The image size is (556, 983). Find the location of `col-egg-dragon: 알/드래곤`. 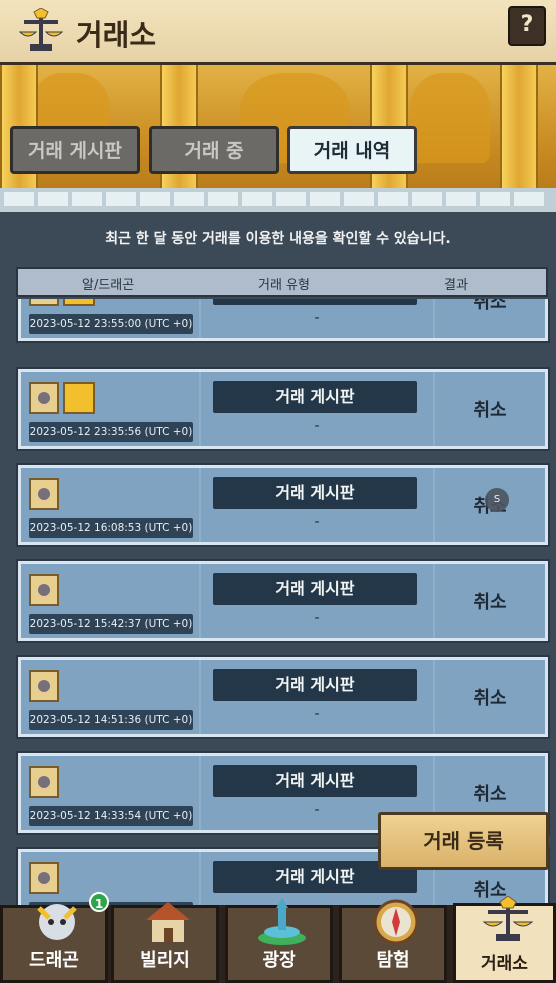

col-egg-dragon: 알/드래곤 is located at coordinates (108, 285).